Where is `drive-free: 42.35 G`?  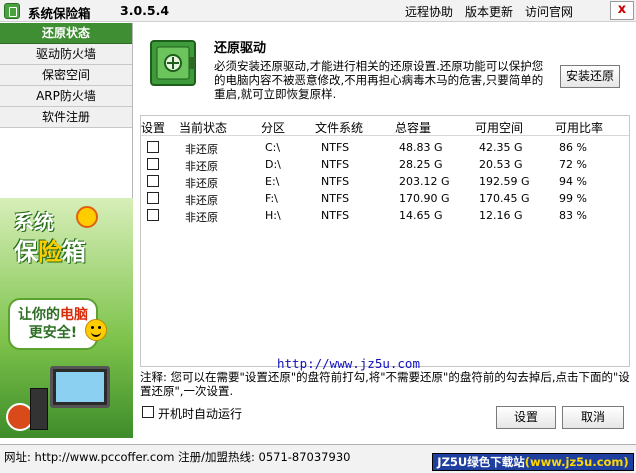
drive-free: 42.35 G is located at coordinates (501, 147).